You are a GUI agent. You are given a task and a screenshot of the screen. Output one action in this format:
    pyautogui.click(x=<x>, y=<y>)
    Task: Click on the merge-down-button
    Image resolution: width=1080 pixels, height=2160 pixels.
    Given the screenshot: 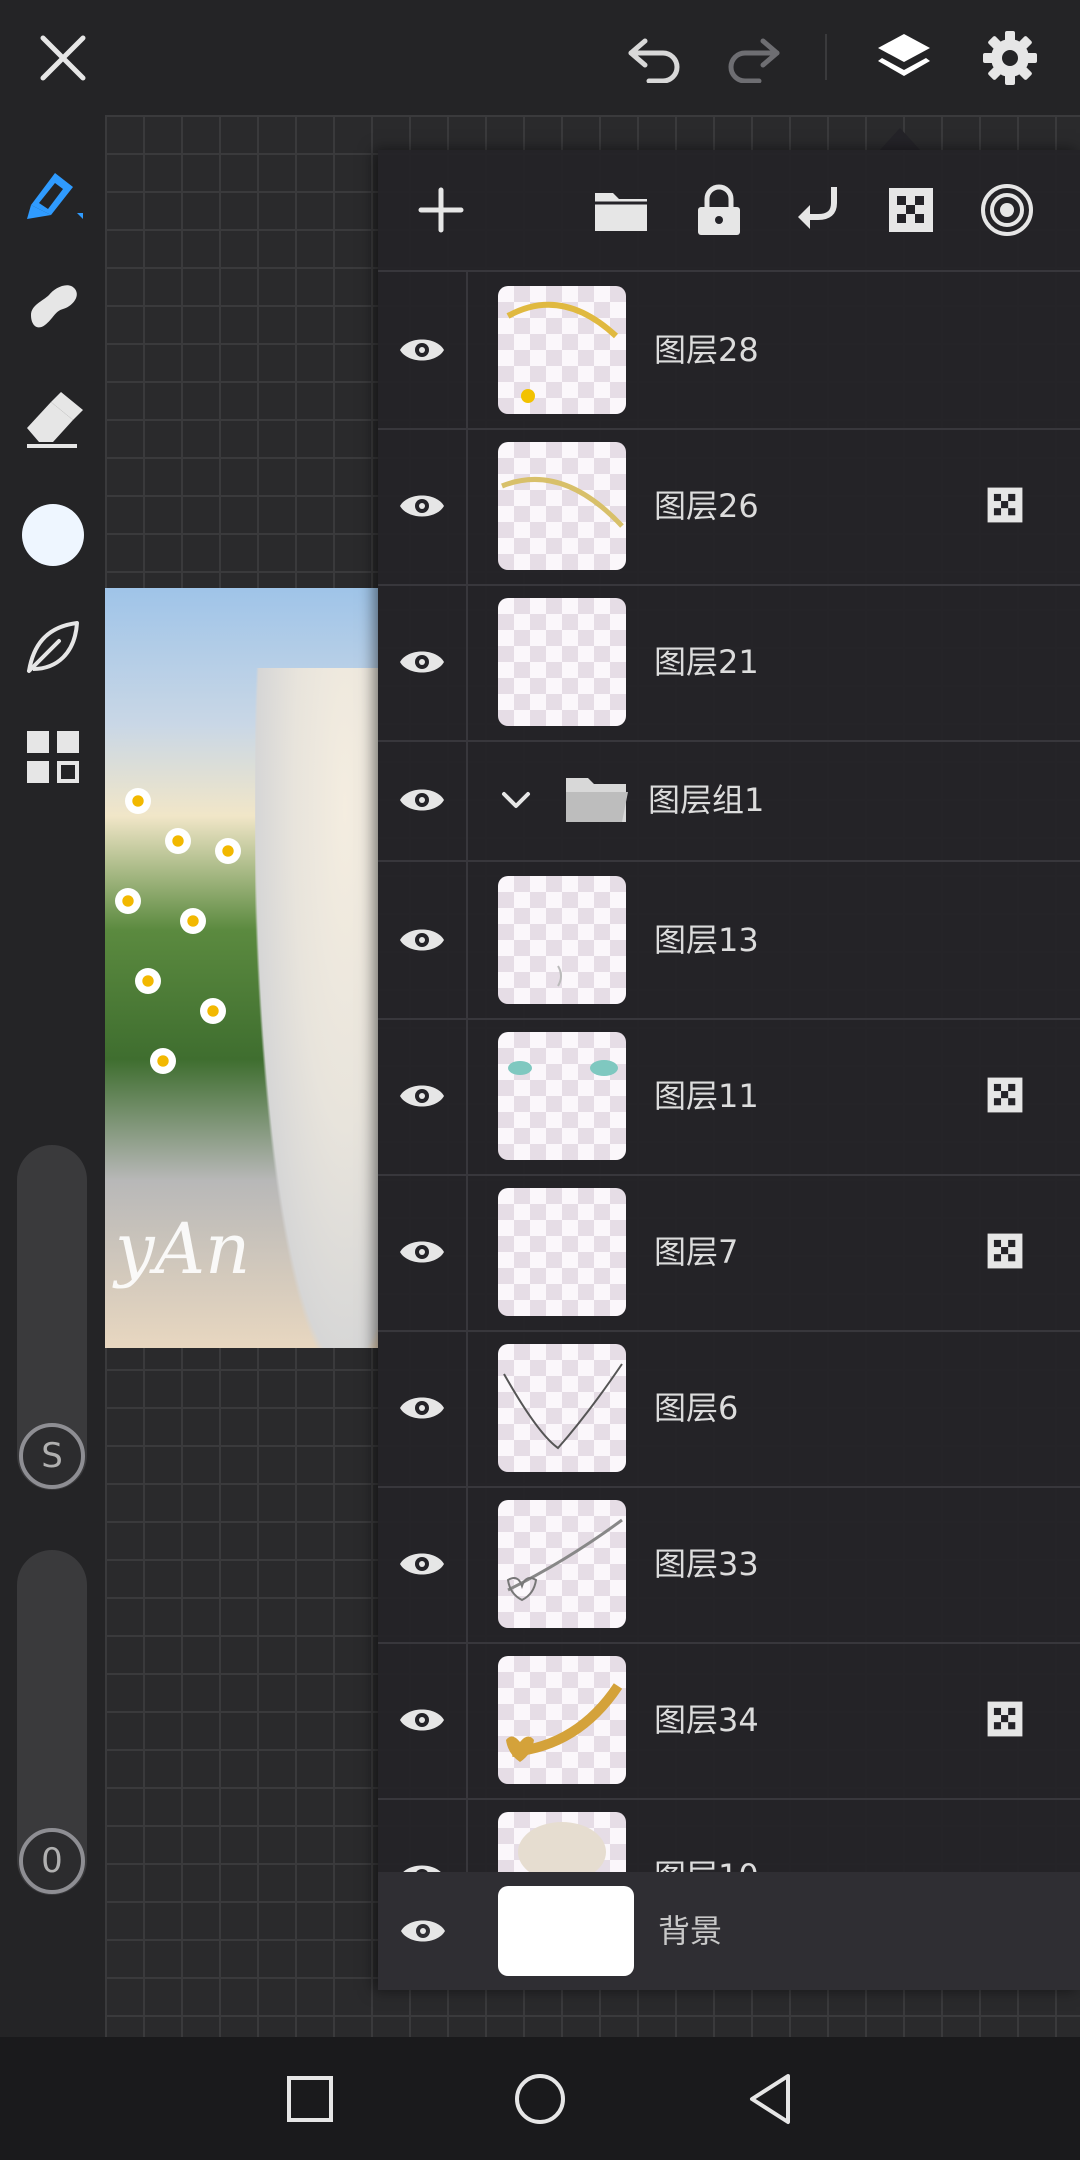 What is the action you would take?
    pyautogui.click(x=817, y=210)
    